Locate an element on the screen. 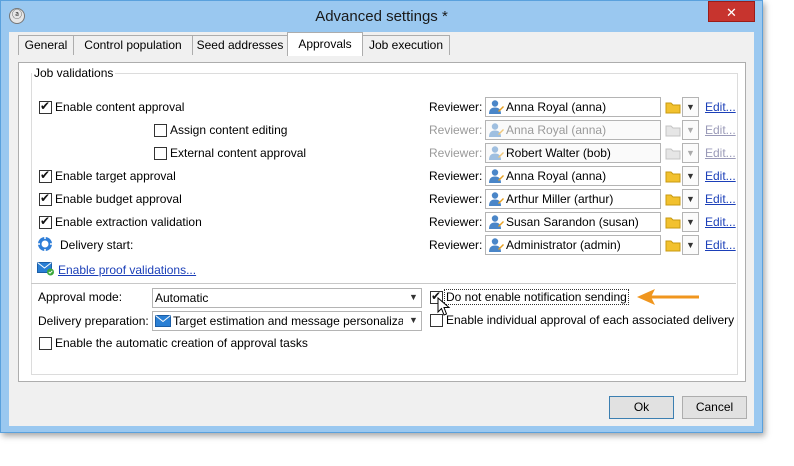 This screenshot has width=794, height=466. tab-control-population: Control population is located at coordinates (133, 45).